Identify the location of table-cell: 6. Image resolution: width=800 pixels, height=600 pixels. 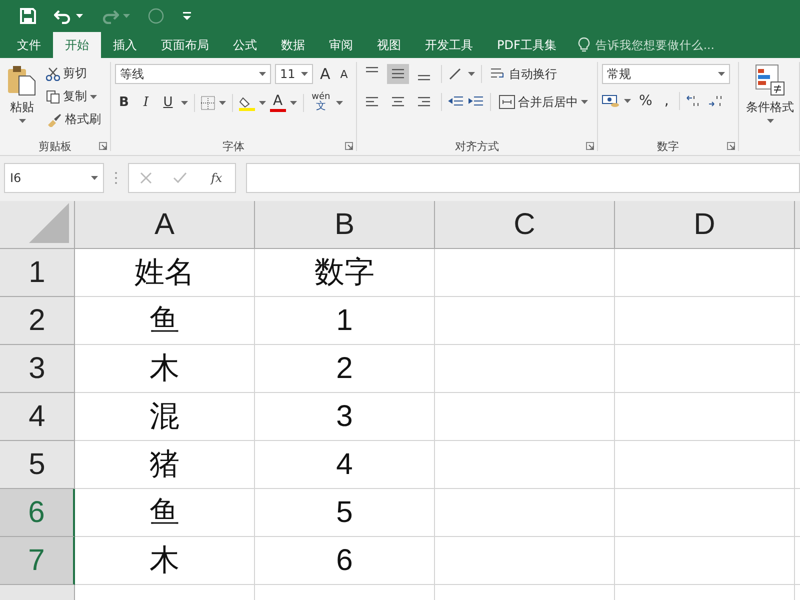
(345, 561).